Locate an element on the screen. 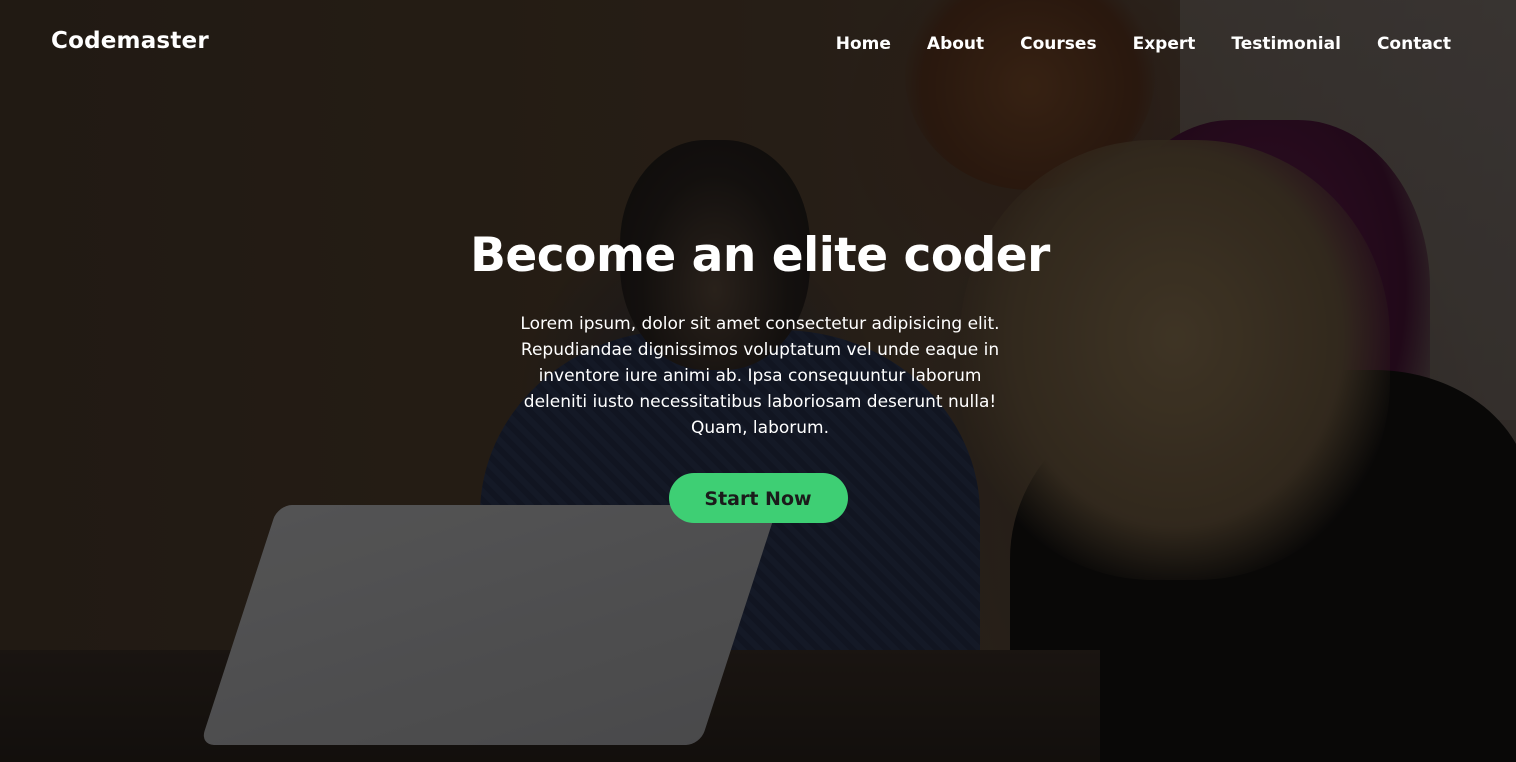 The image size is (1516, 762). nav-item-expert: Expert is located at coordinates (1164, 44).